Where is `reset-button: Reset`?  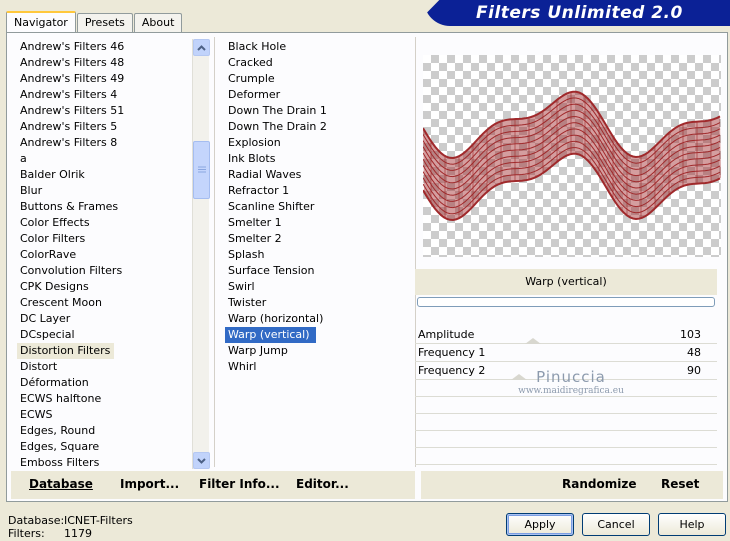 reset-button: Reset is located at coordinates (680, 484).